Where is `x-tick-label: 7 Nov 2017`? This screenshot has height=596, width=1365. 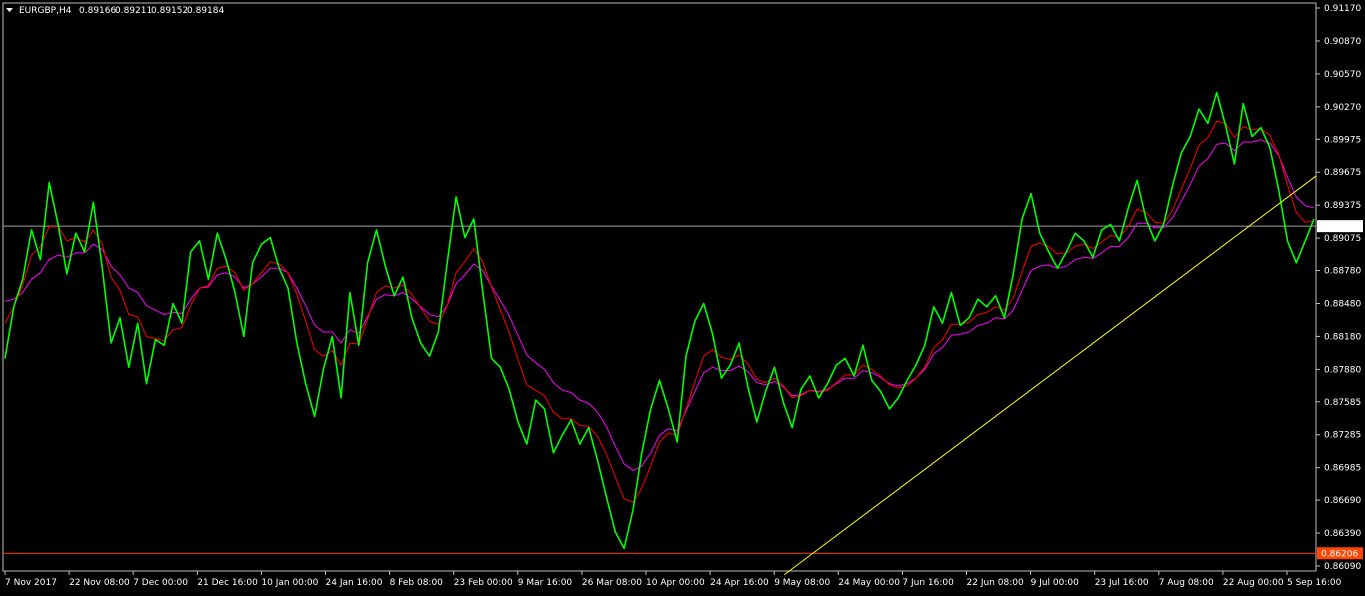 x-tick-label: 7 Nov 2017 is located at coordinates (31, 583).